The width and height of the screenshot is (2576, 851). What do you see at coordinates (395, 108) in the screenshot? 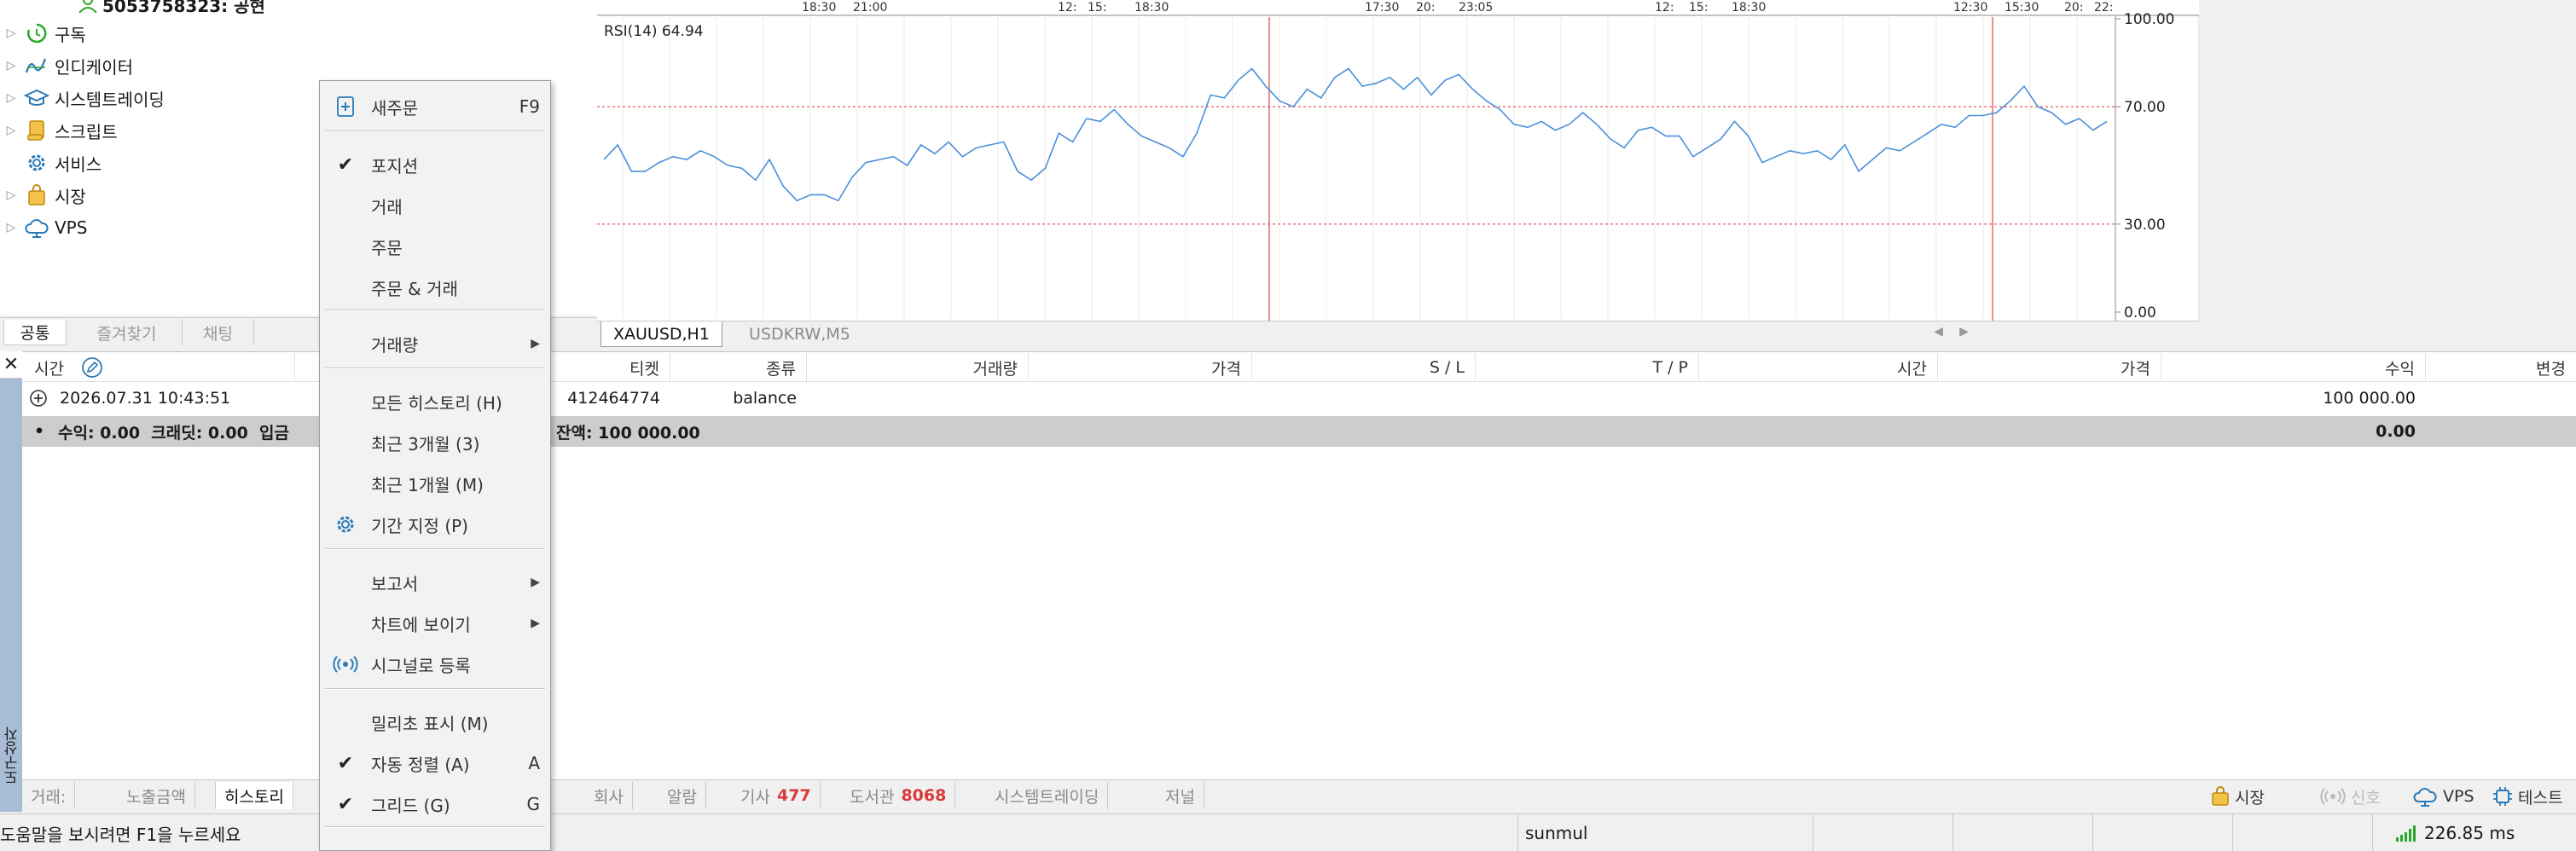
I see `menu-item-label: 새주문` at bounding box center [395, 108].